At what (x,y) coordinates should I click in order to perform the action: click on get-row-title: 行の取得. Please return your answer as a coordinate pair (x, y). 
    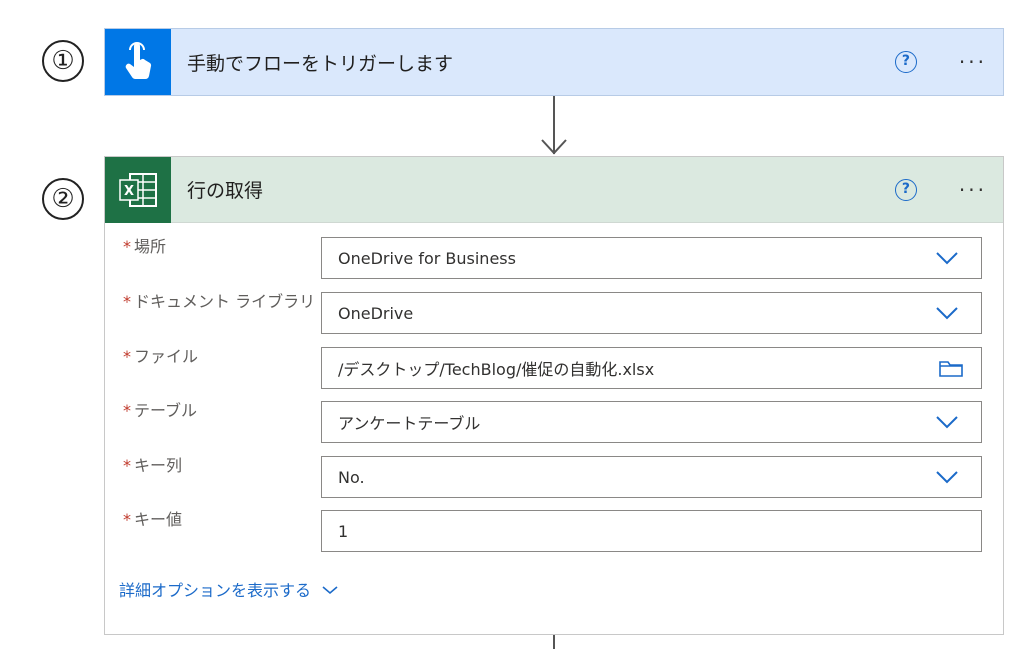
    Looking at the image, I should click on (225, 191).